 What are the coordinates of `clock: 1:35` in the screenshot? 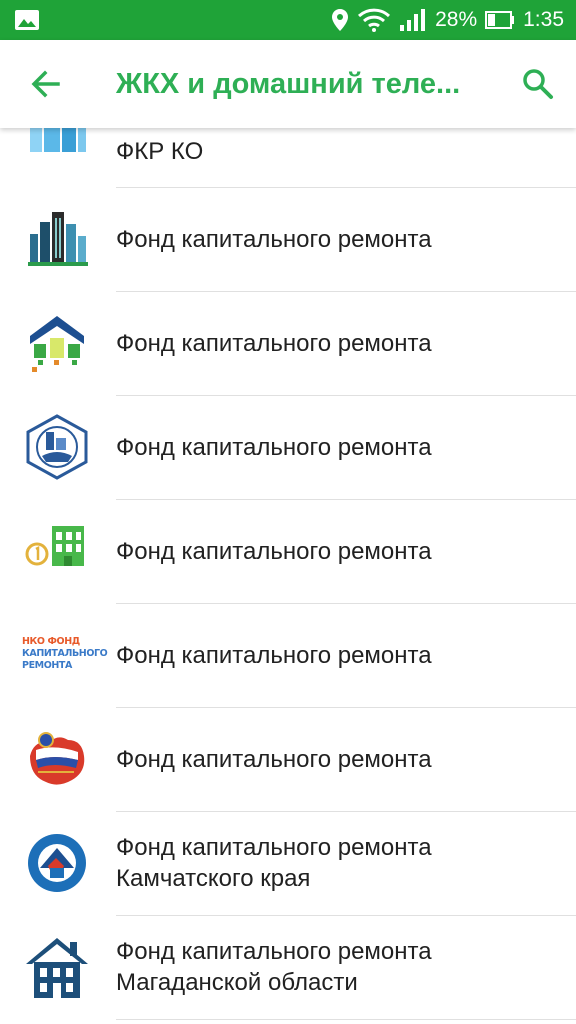 It's located at (543, 19).